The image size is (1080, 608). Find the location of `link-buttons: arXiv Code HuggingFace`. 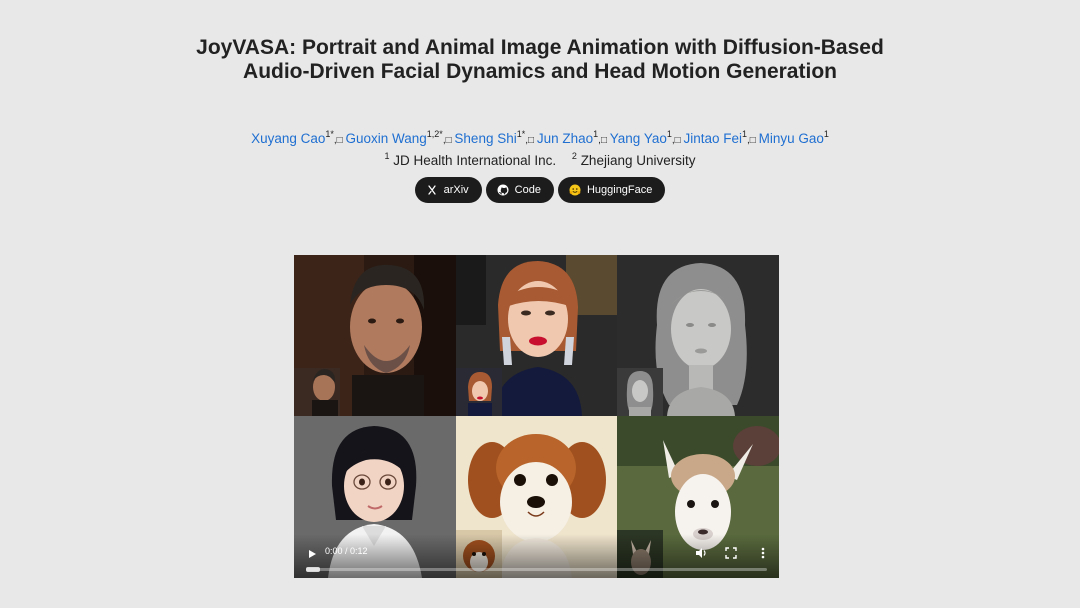

link-buttons: arXiv Code HuggingFace is located at coordinates (540, 190).